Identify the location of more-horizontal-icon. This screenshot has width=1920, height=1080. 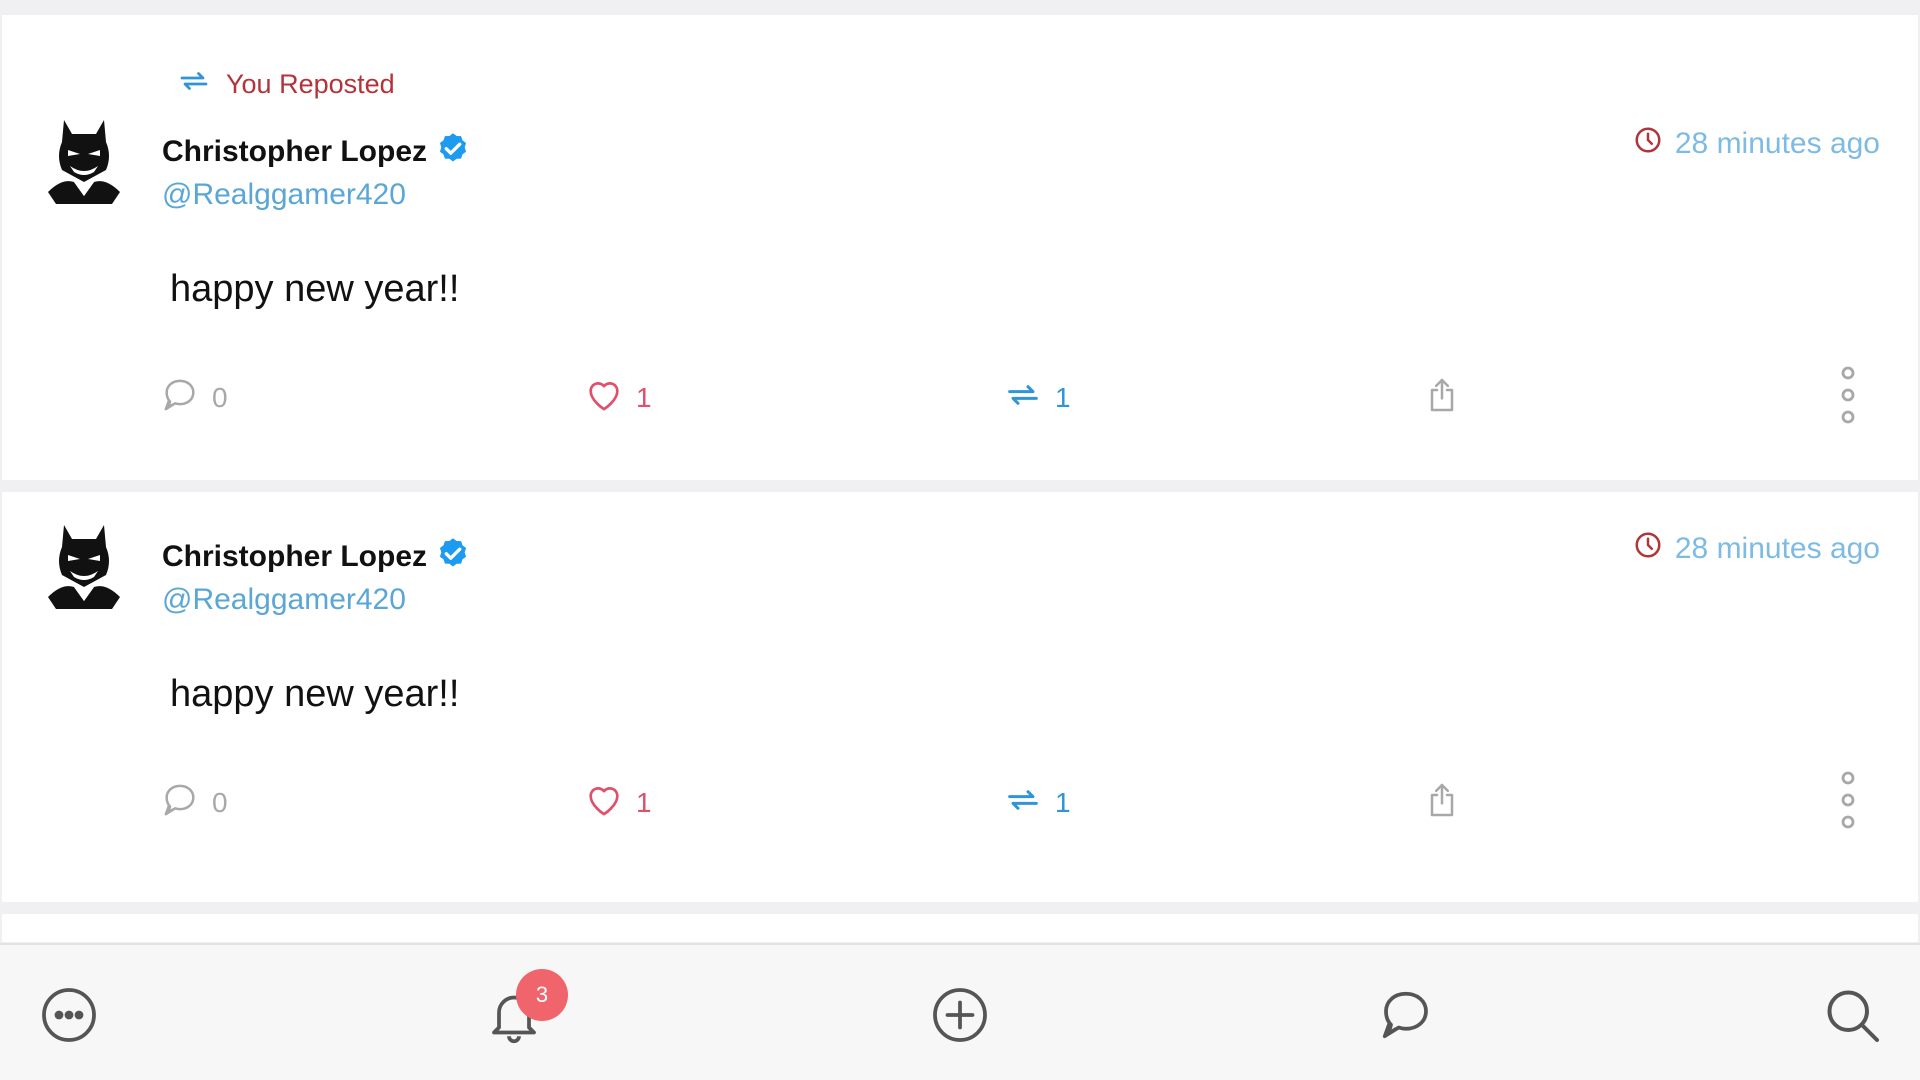
(69, 1018).